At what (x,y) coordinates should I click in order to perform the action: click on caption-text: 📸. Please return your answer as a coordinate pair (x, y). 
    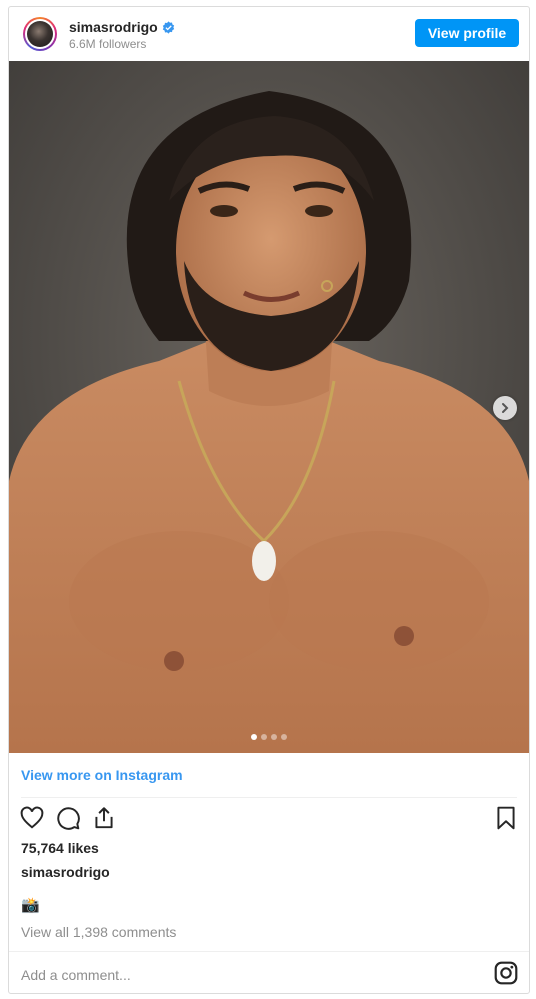
    Looking at the image, I should click on (30, 905).